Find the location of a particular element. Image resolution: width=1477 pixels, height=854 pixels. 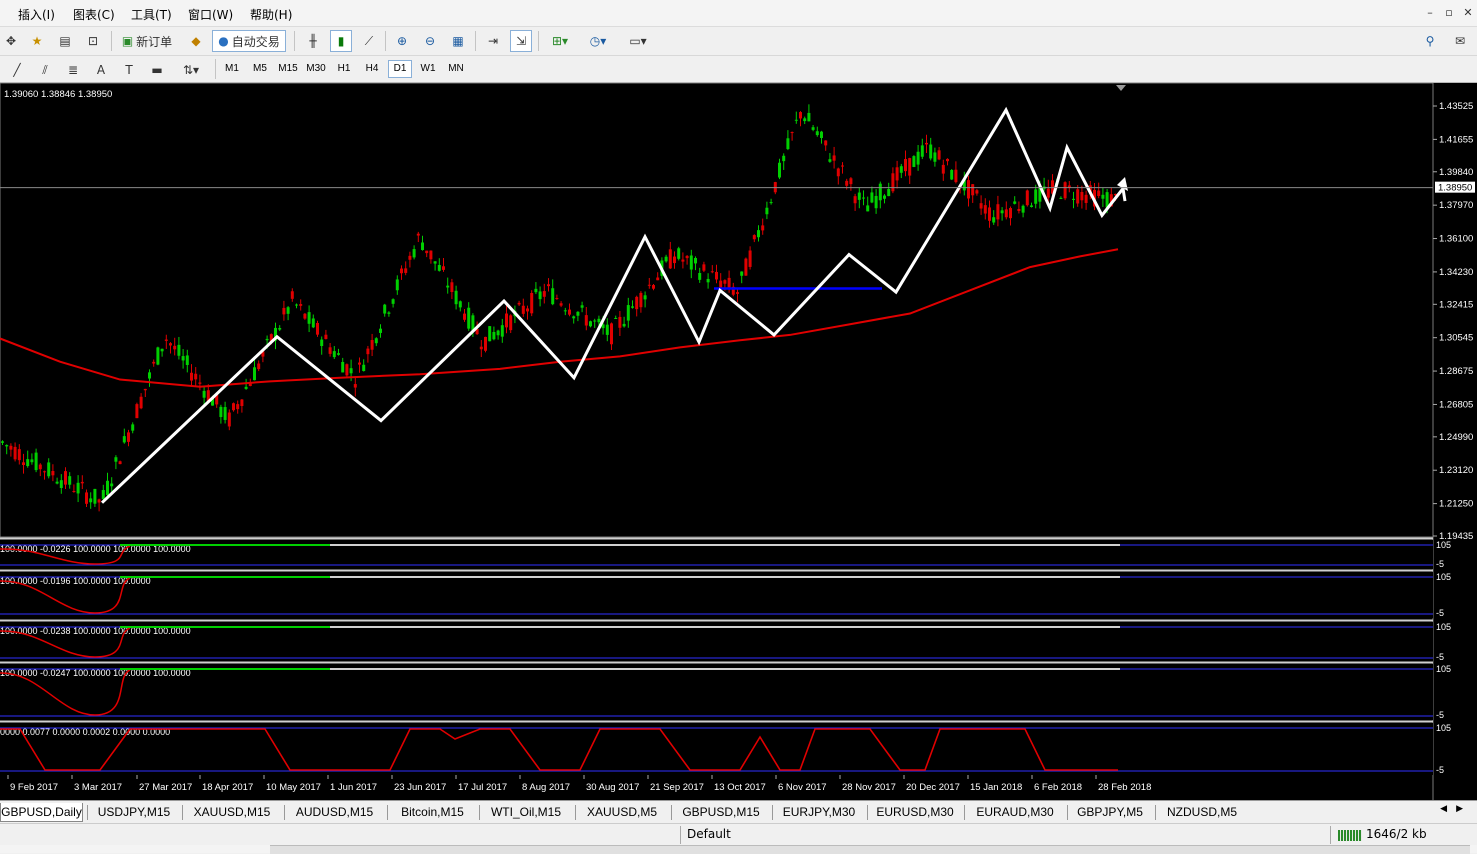

tab-scroll-right-icon: ▶ is located at coordinates (1459, 809).